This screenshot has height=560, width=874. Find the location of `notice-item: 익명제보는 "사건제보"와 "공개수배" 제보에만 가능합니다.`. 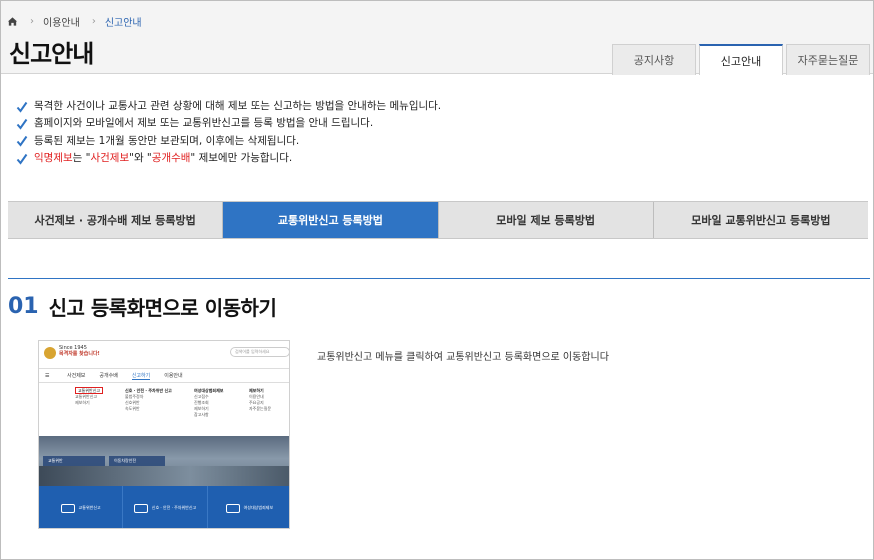

notice-item: 익명제보는 "사건제보"와 "공개수배" 제보에만 가능합니다. is located at coordinates (228, 158).